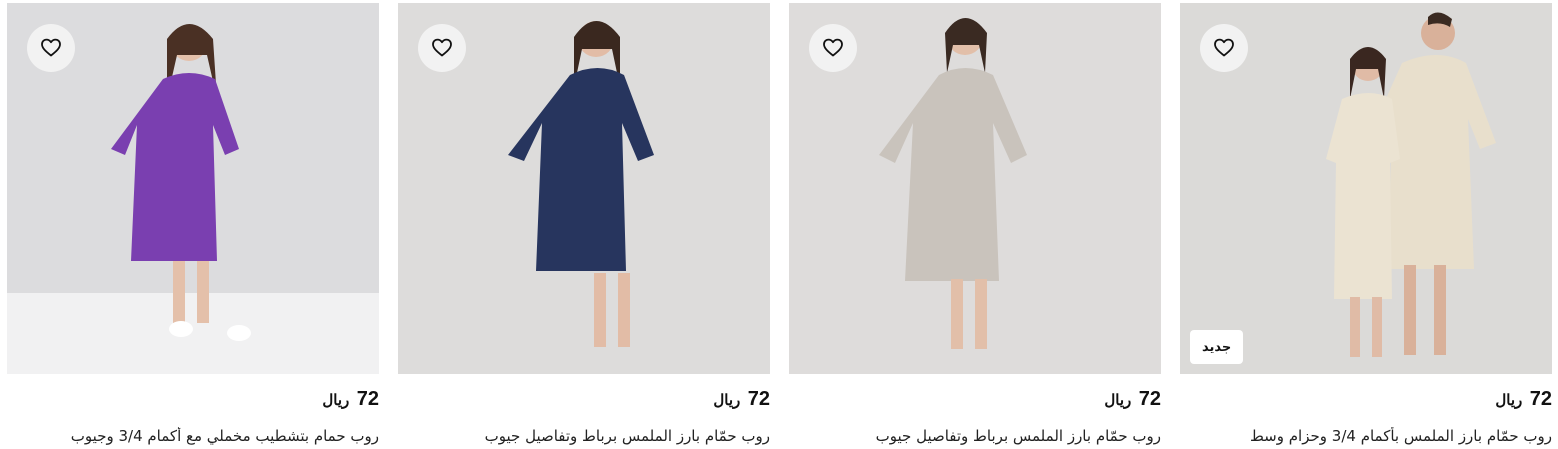  I want to click on new-badge: جديد, so click(1217, 347).